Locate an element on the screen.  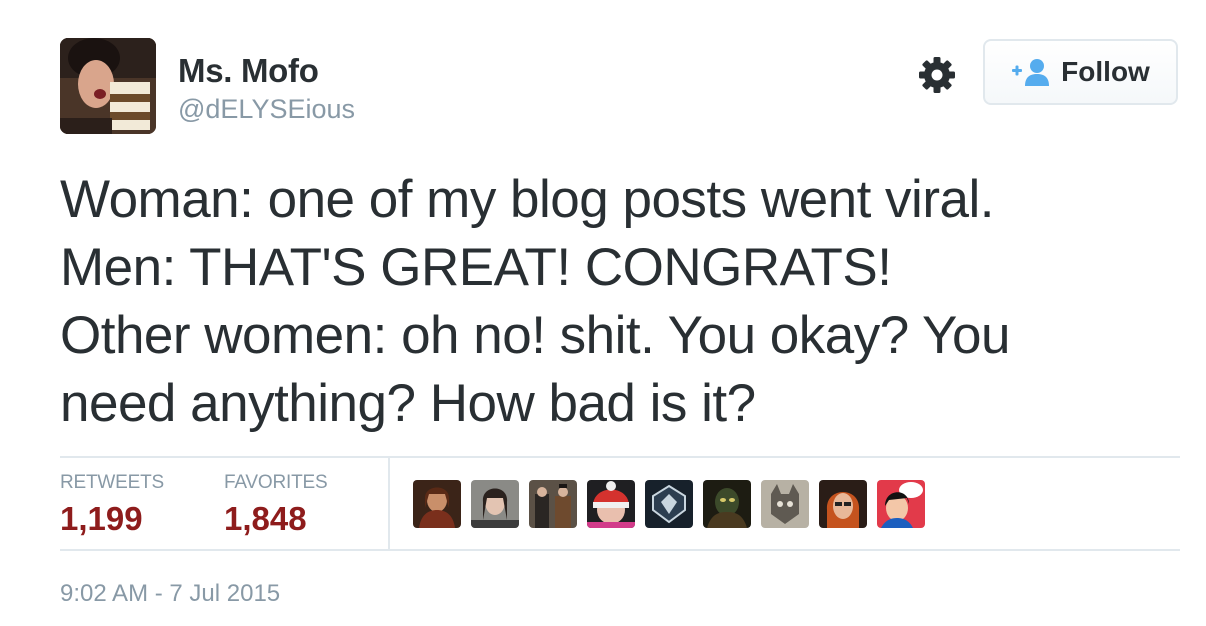
favorites-count: 1,848 is located at coordinates (265, 518).